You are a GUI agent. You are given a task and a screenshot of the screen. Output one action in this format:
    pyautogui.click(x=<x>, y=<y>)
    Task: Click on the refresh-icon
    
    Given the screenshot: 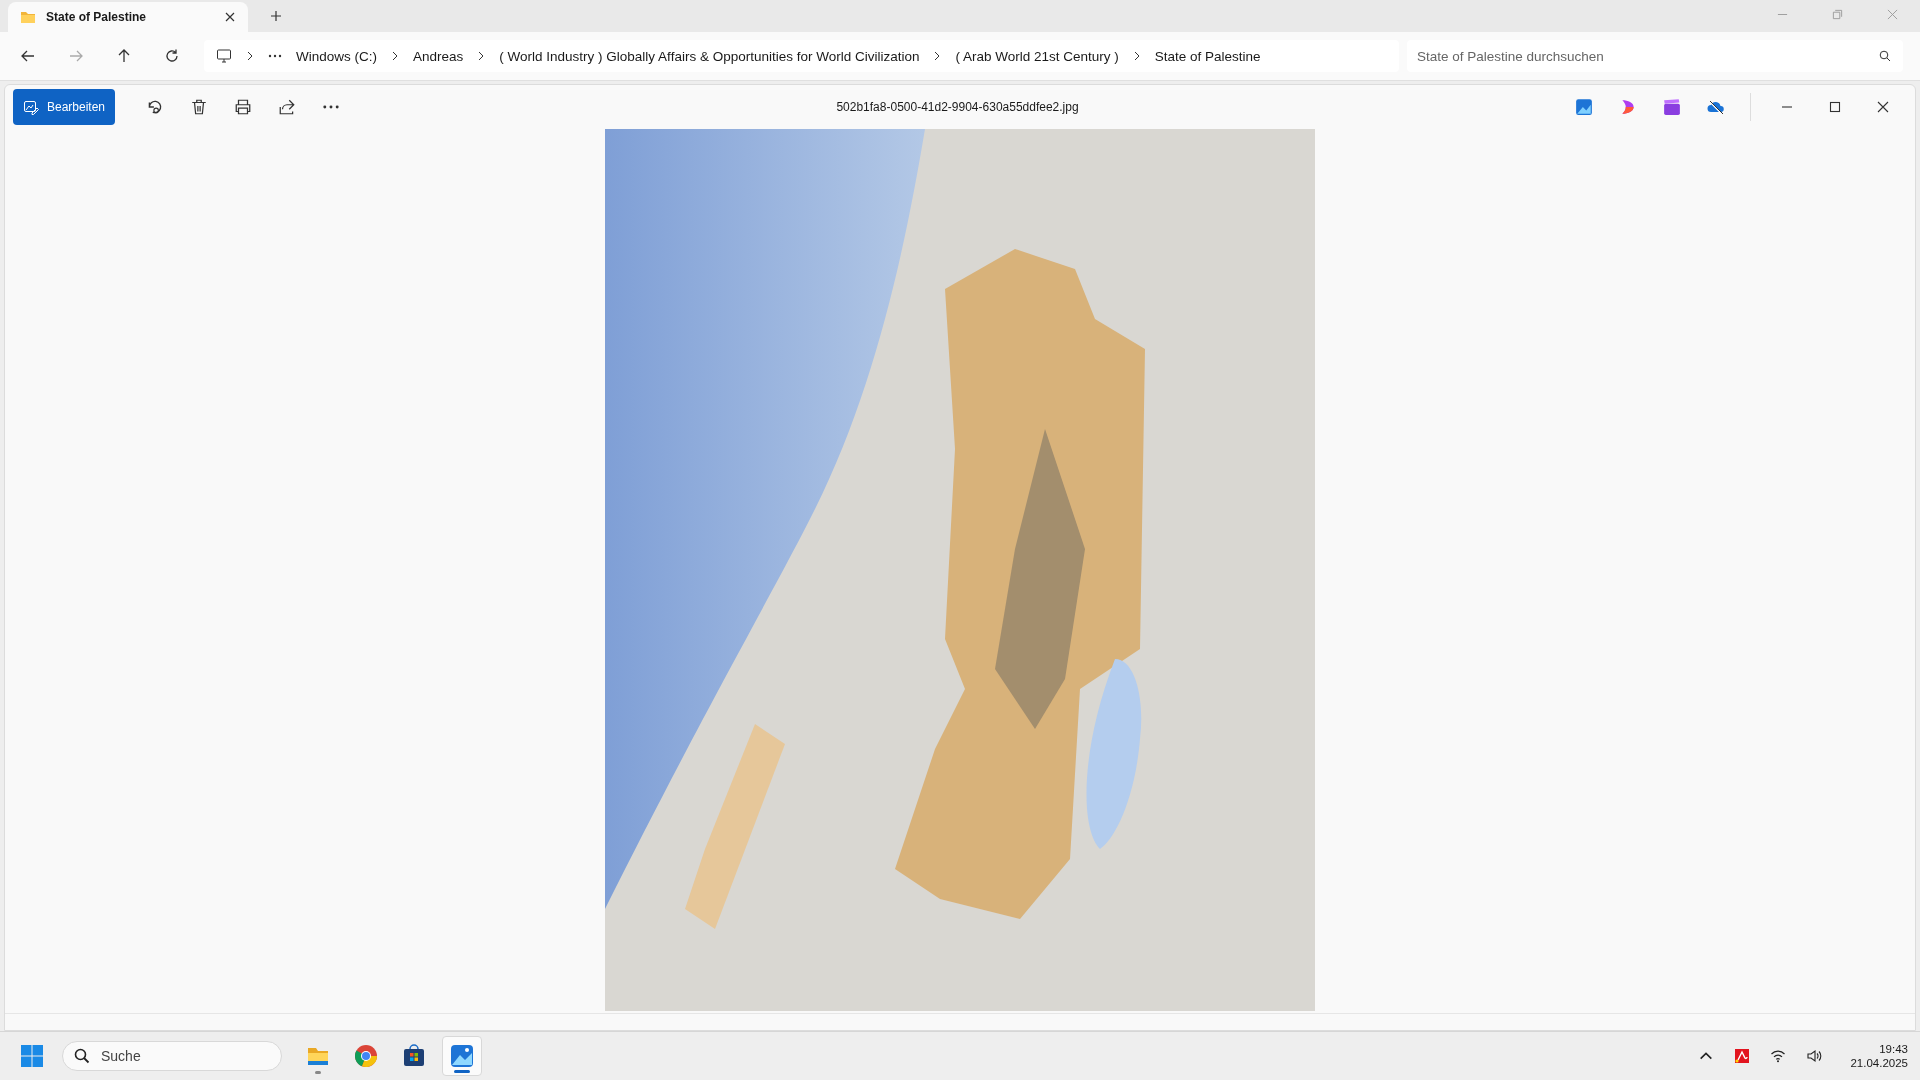 What is the action you would take?
    pyautogui.click(x=172, y=56)
    